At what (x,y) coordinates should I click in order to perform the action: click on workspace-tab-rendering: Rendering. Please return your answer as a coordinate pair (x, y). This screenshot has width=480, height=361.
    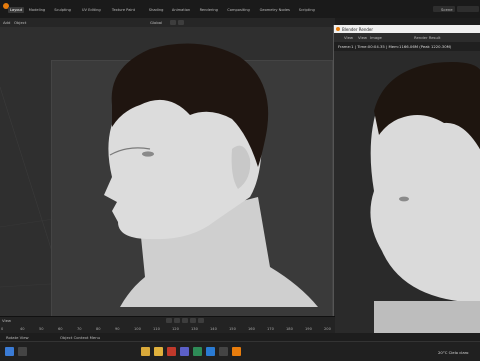
    Looking at the image, I should click on (209, 10).